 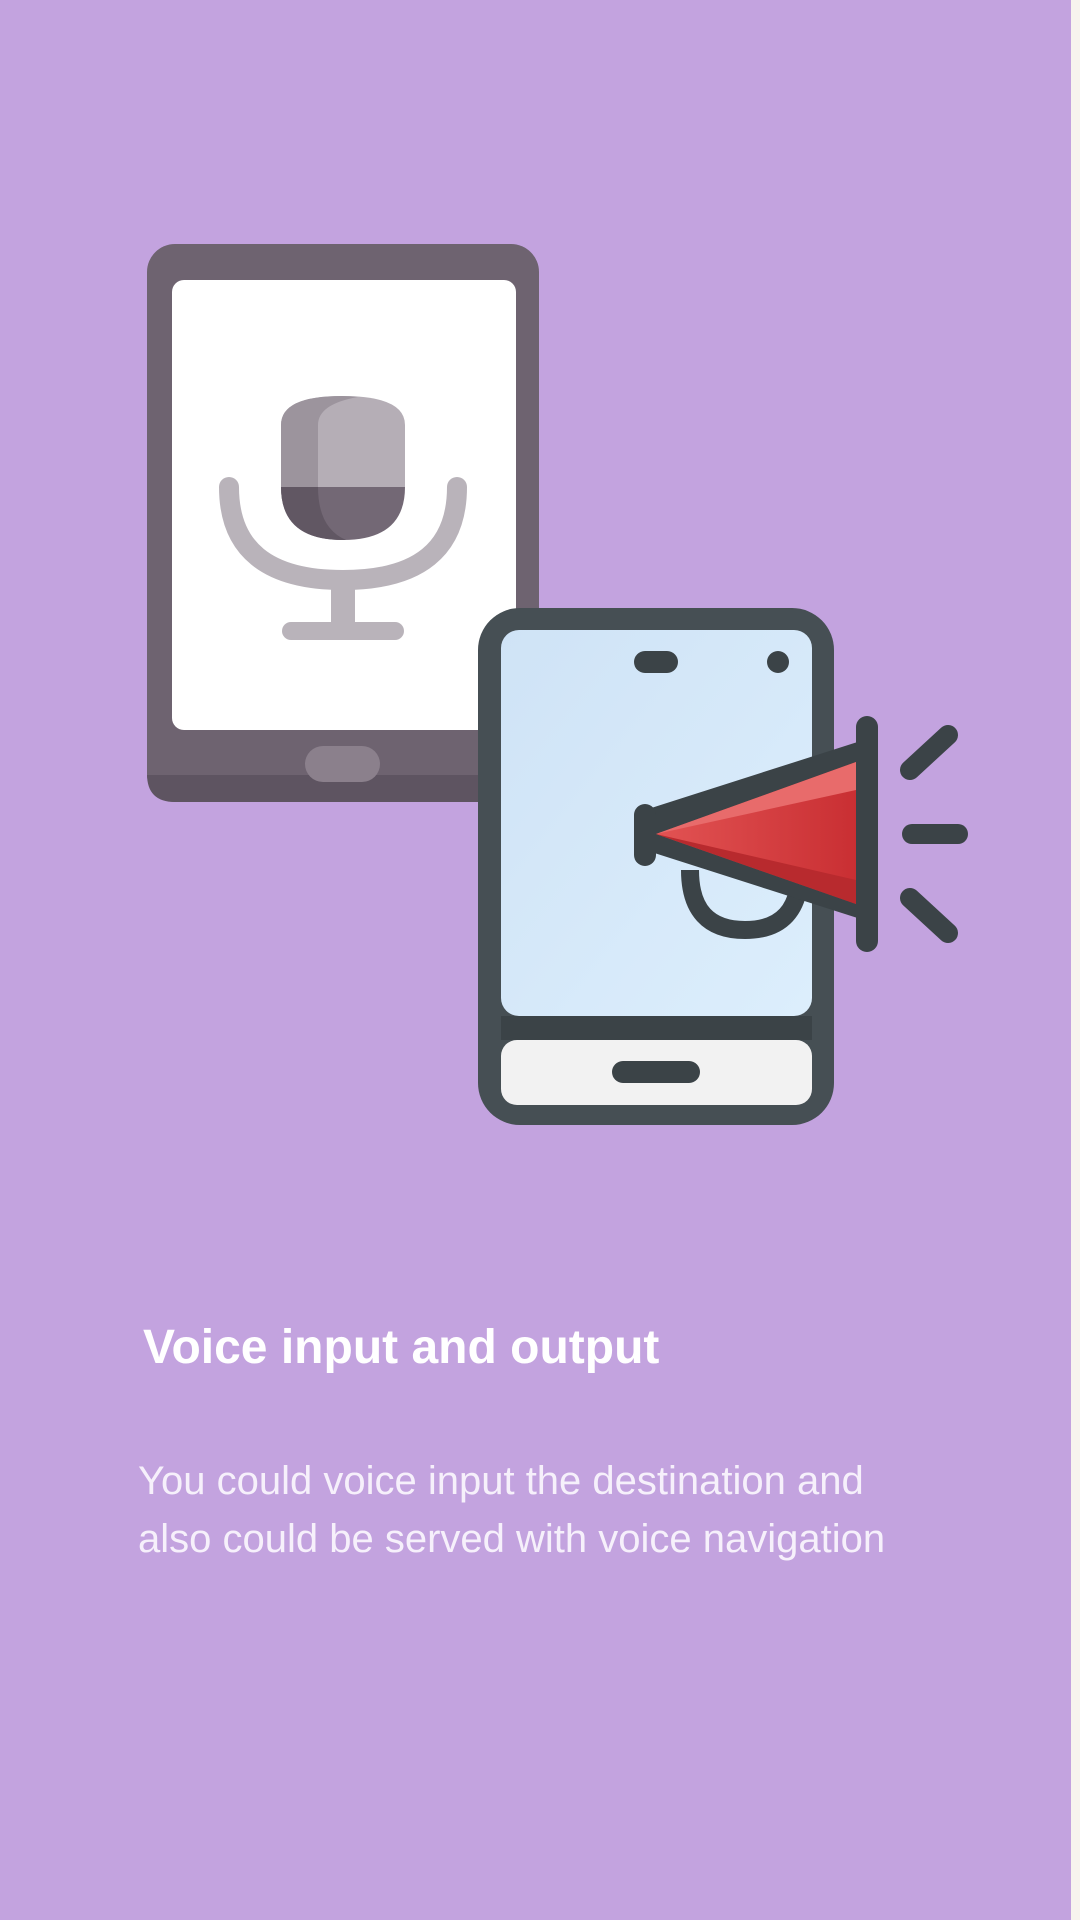 I want to click on next-page-edge, so click(x=1075, y=960).